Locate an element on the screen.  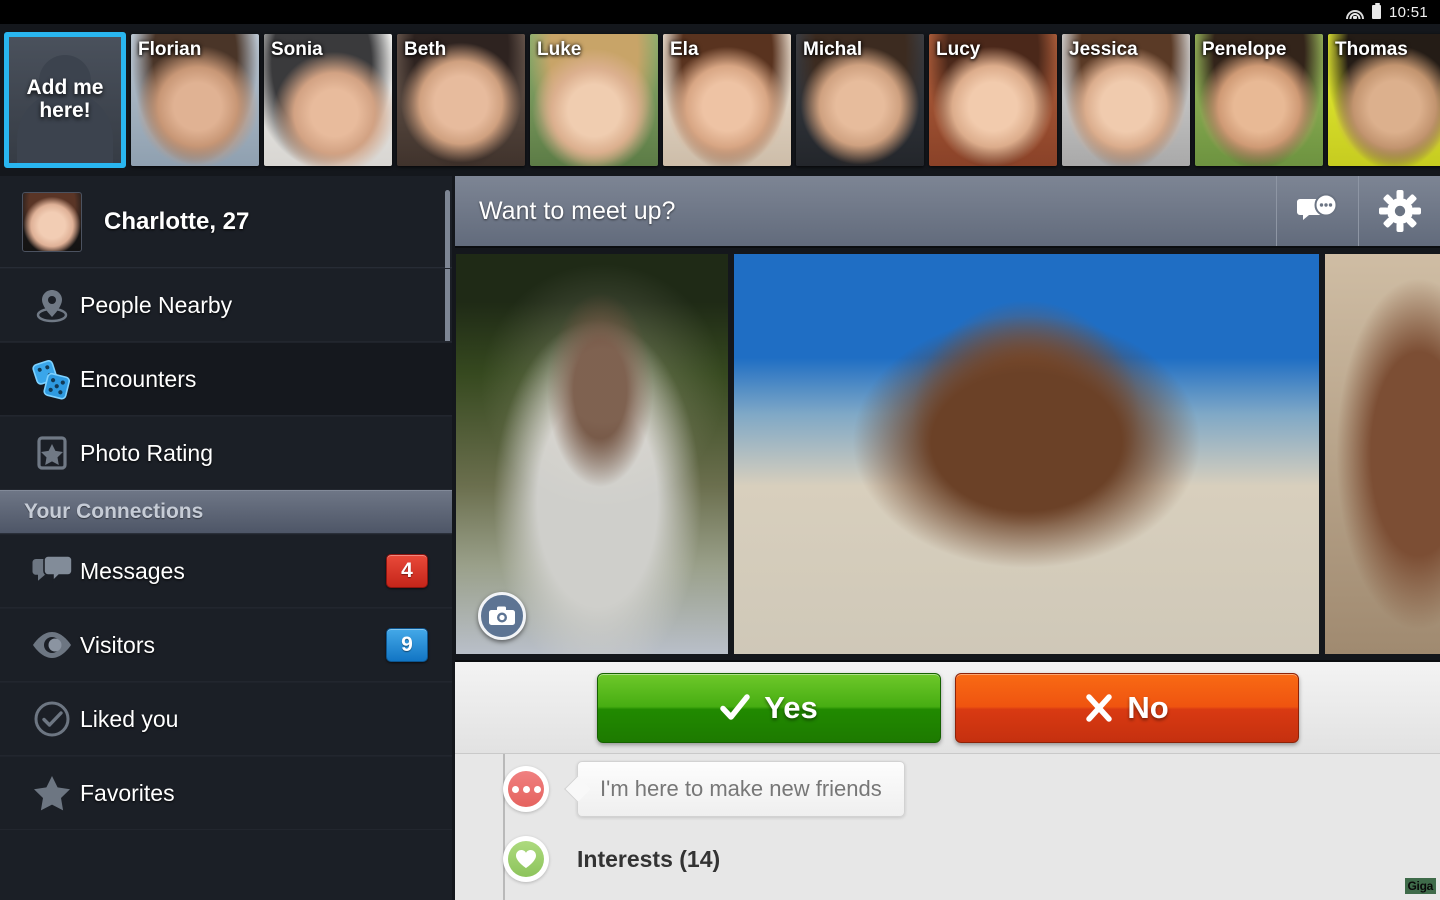
person-tile: Florian is located at coordinates (195, 100).